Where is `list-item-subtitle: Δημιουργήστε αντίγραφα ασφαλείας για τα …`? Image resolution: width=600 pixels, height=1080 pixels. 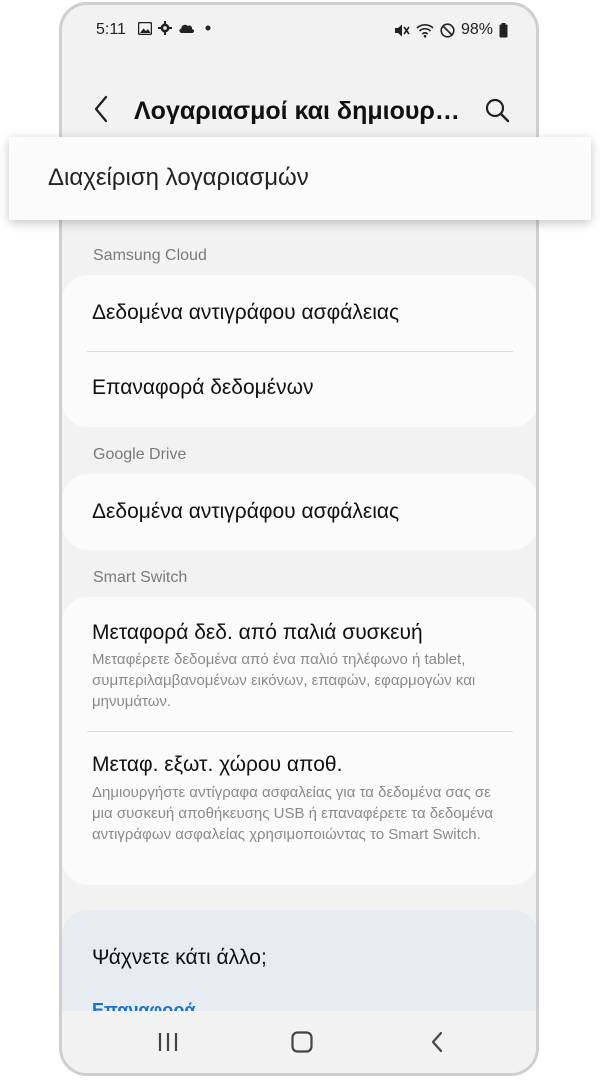 list-item-subtitle: Δημιουργήστε αντίγραφα ασφαλείας για τα … is located at coordinates (293, 813).